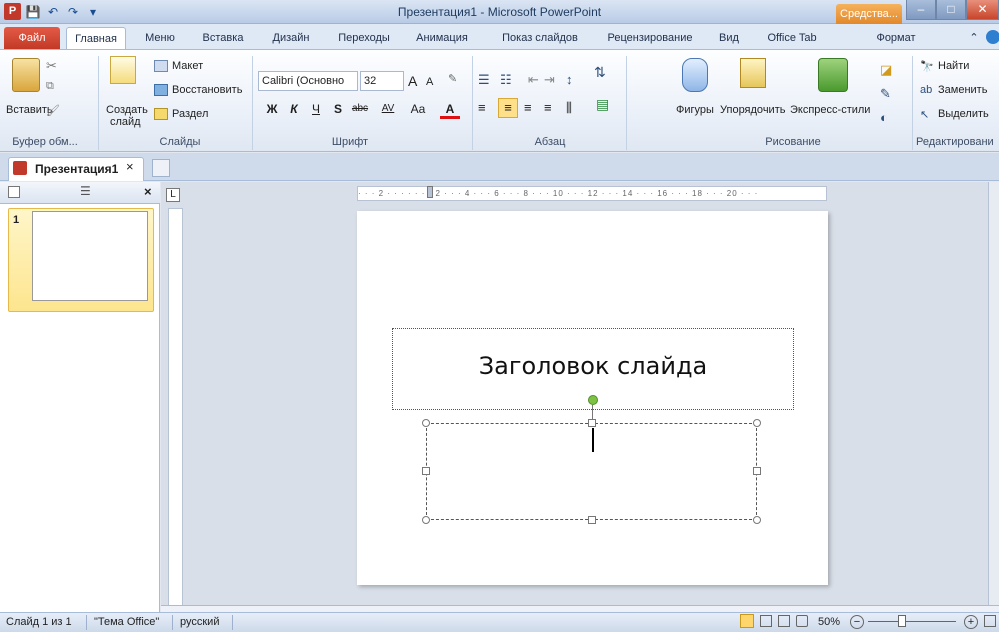 This screenshot has height=632, width=999. Describe the element at coordinates (26, 75) in the screenshot. I see `paste-icon` at that location.